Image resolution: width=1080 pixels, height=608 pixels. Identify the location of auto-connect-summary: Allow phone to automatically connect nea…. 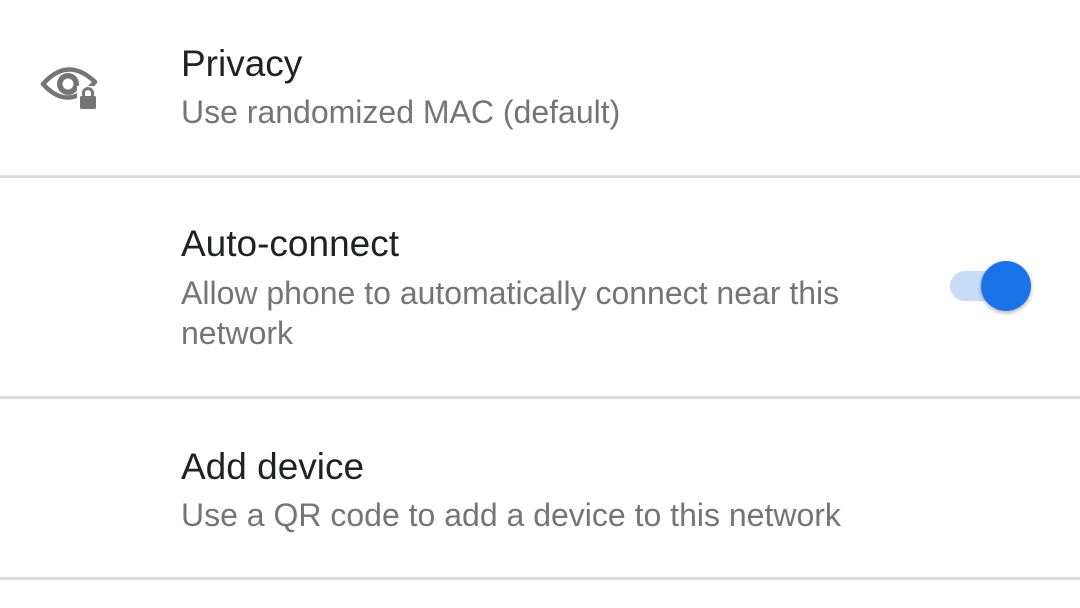
(510, 313).